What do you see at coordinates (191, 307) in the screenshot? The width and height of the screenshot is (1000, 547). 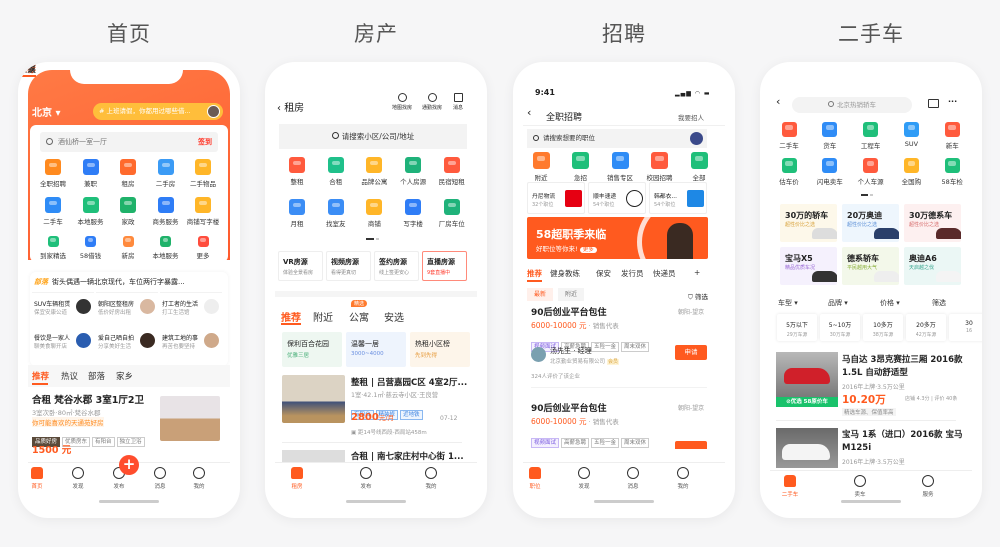 I see `community-item: 打工者的生活 打工生活馆` at bounding box center [191, 307].